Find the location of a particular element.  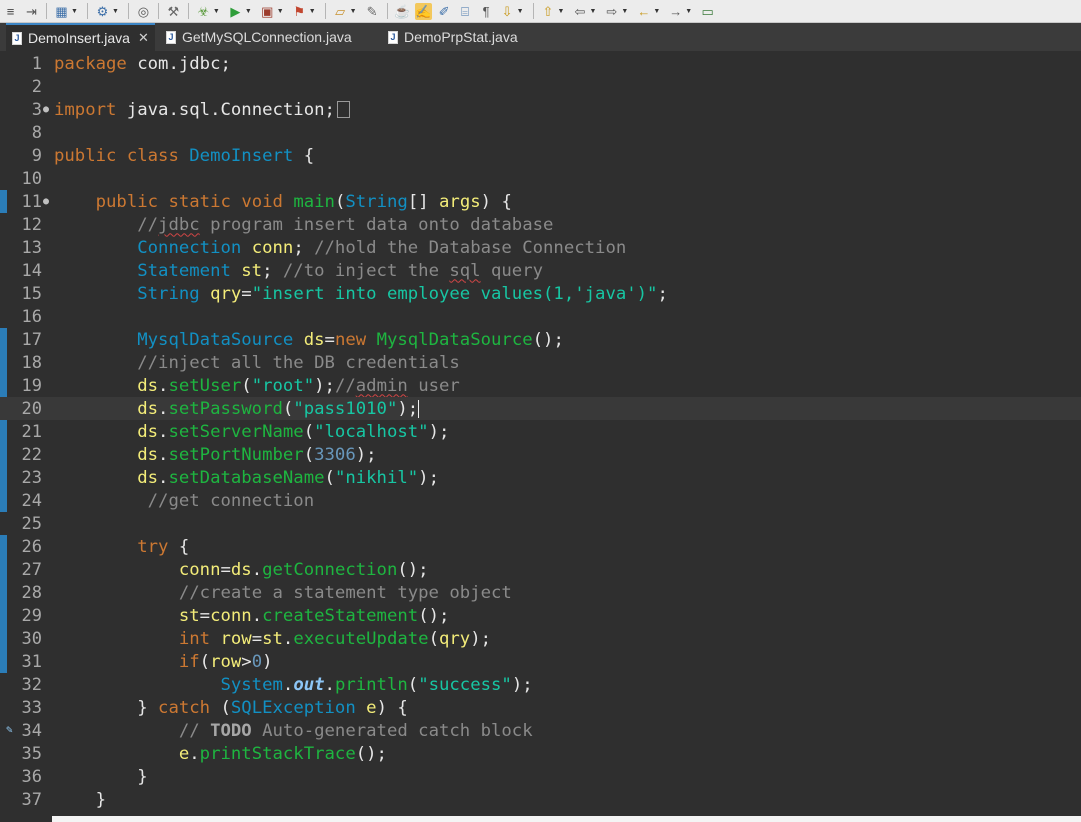

code-token: ds is located at coordinates (148, 477).